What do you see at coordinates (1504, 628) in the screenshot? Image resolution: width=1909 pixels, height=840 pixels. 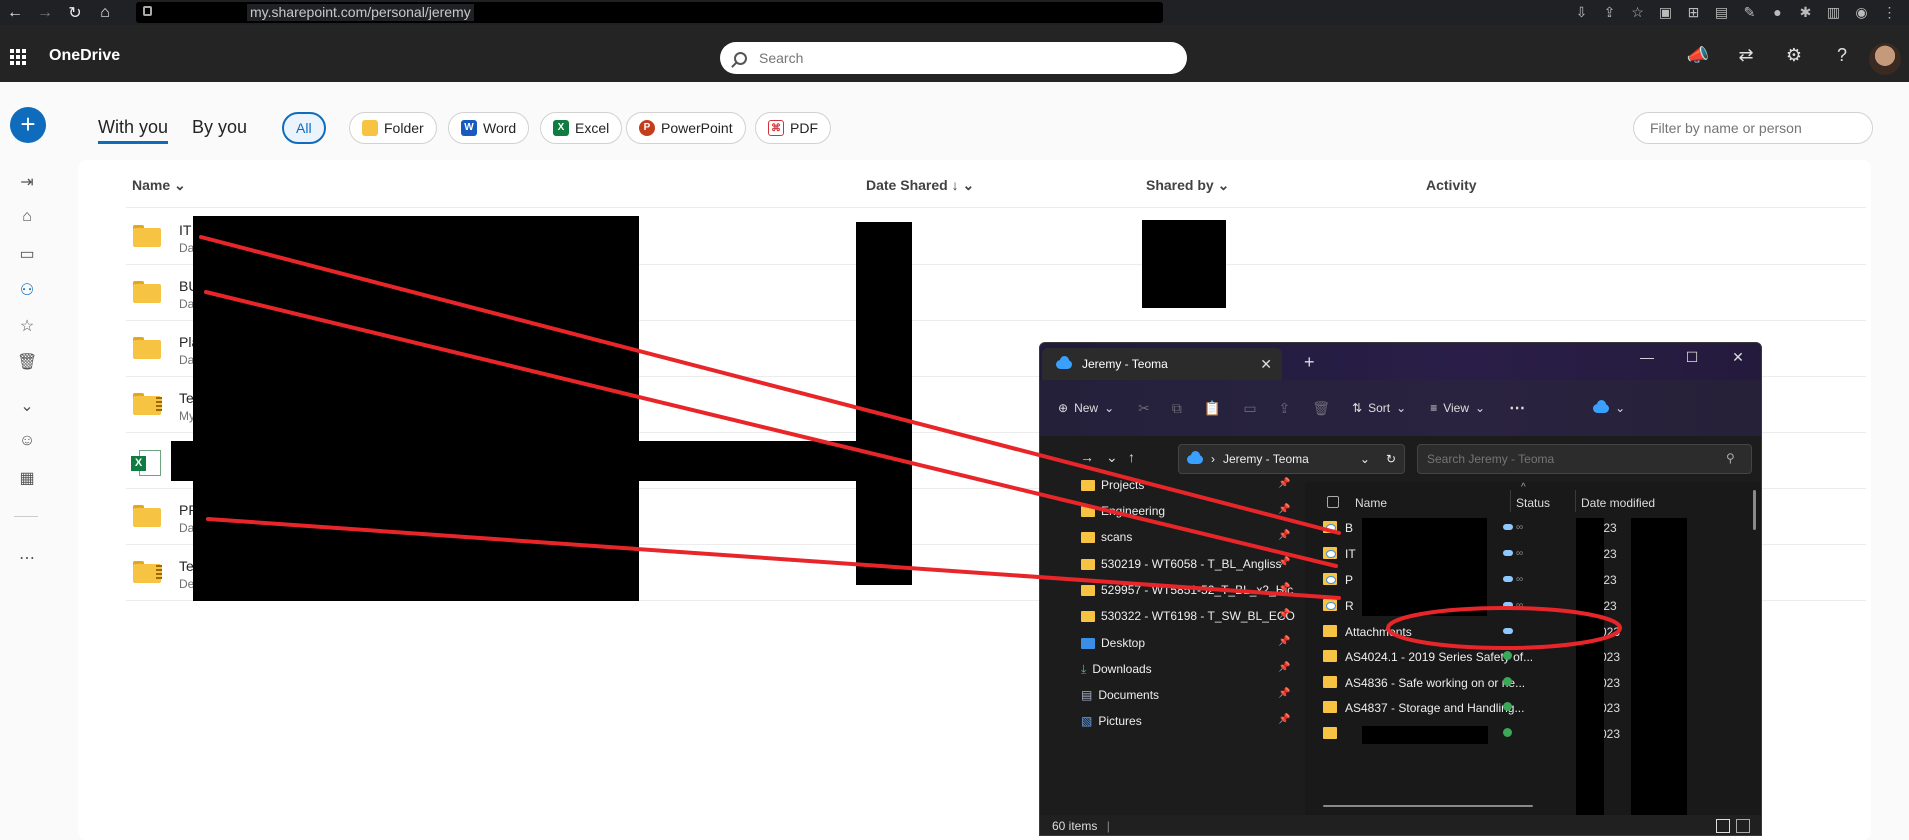 I see `annotation-circle` at bounding box center [1504, 628].